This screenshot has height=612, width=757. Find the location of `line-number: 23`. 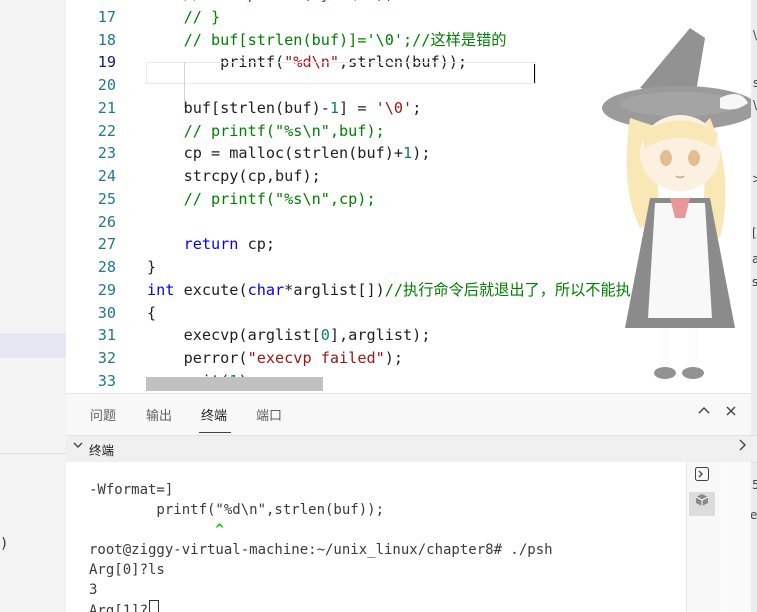

line-number: 23 is located at coordinates (106, 153).